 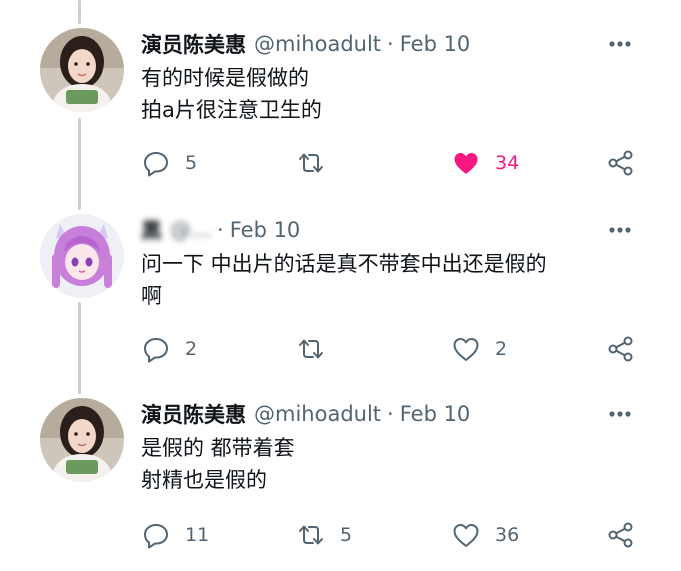 I want to click on reply-button: 2, so click(x=169, y=349).